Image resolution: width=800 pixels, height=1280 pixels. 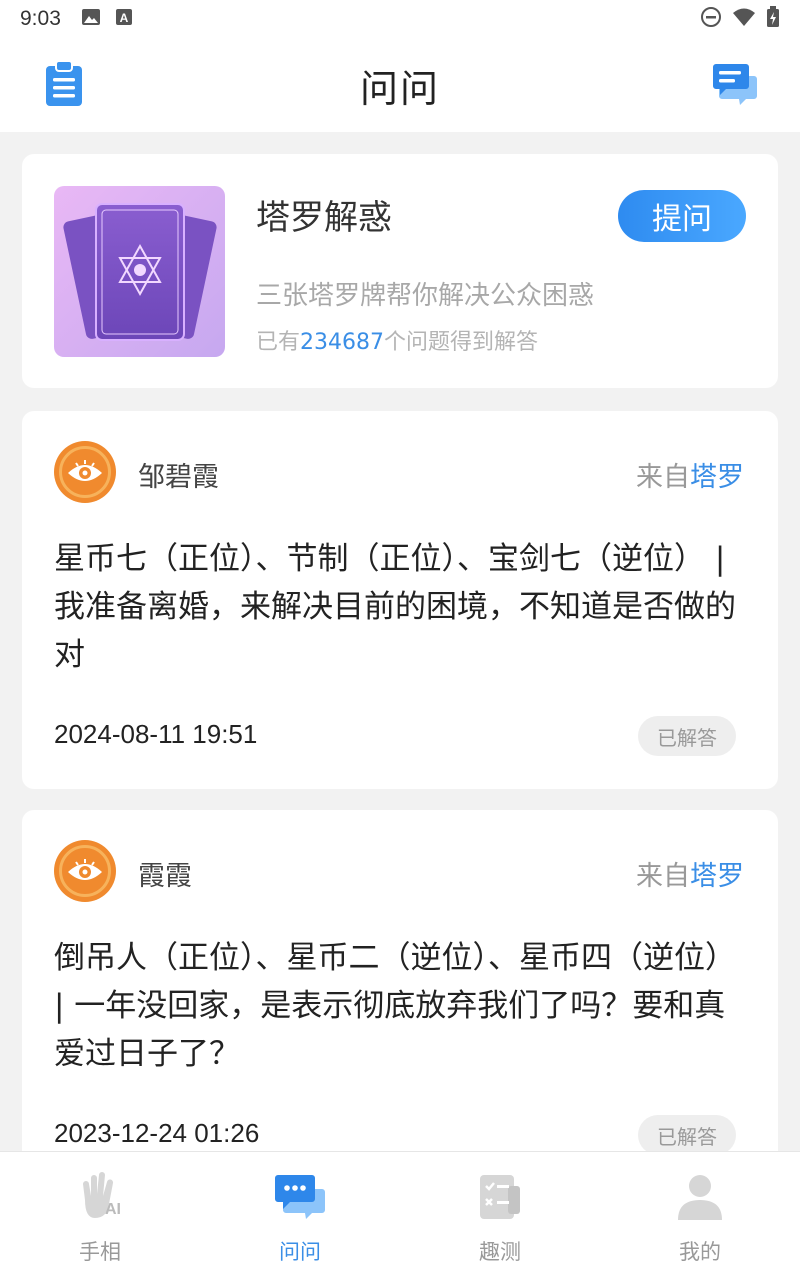 I want to click on tab-label: 手相, so click(x=100, y=1252).